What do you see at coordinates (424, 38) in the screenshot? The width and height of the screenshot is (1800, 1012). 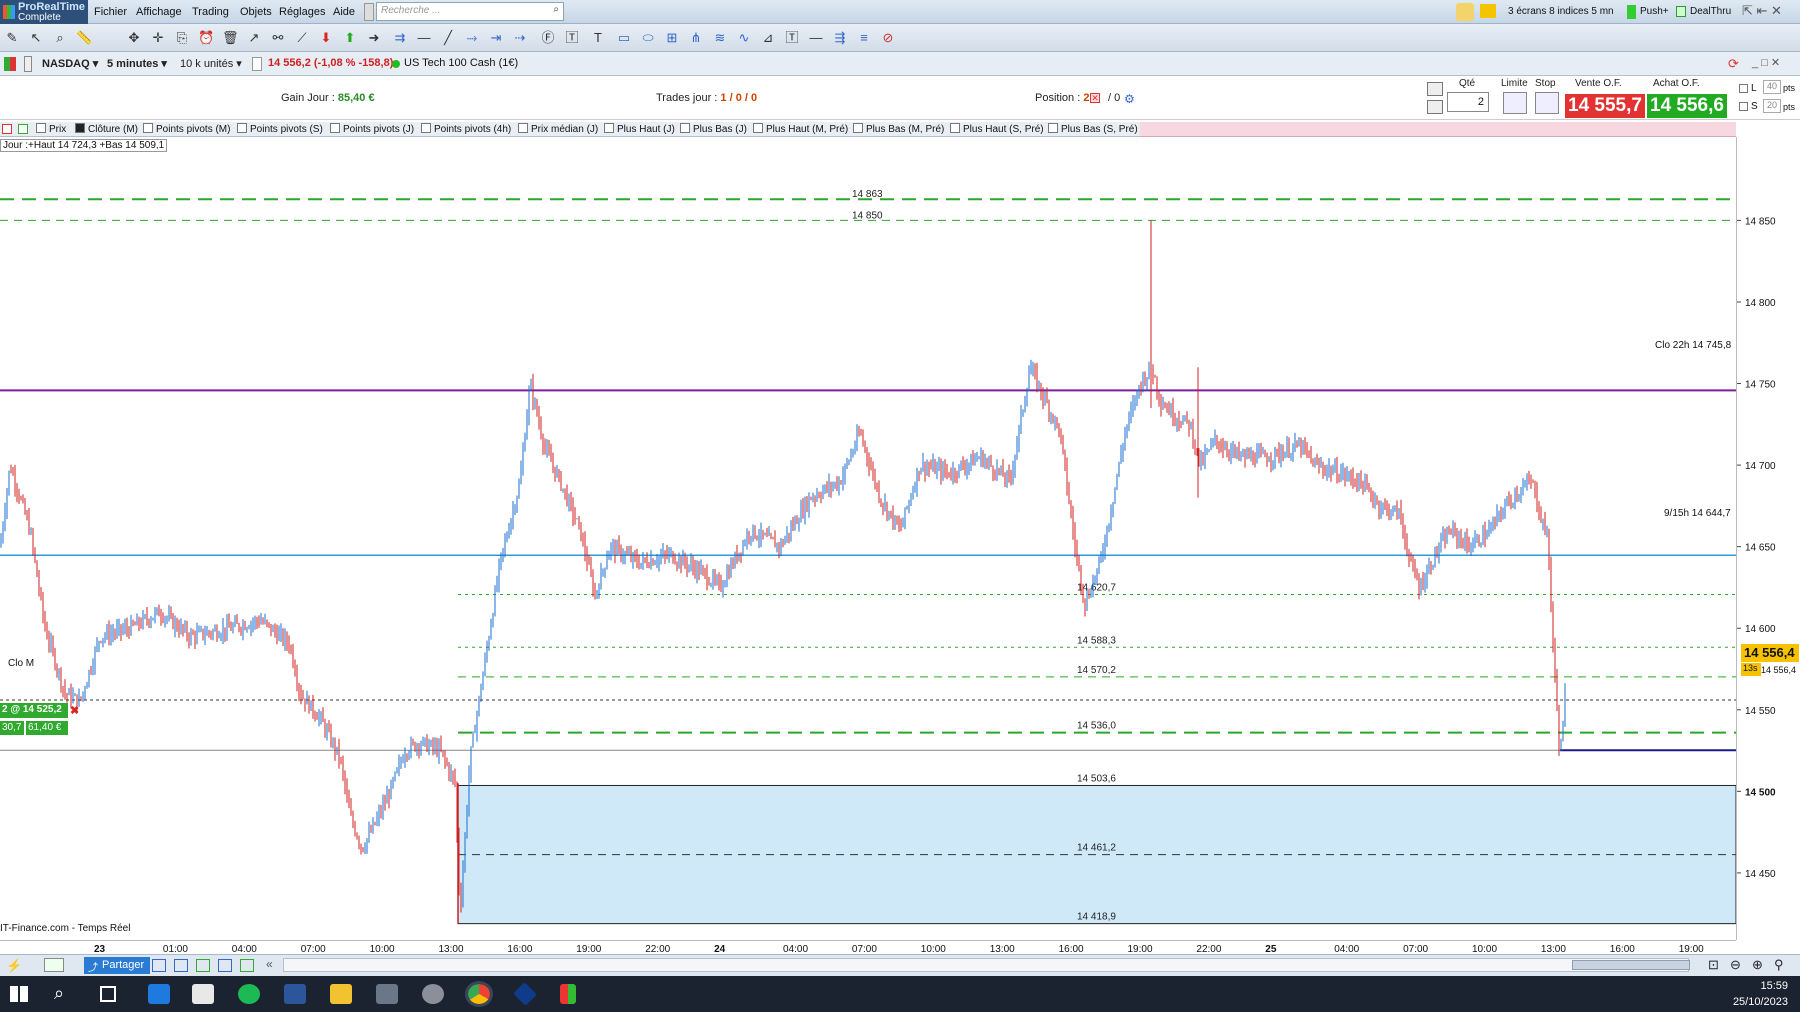 I see `hline-icon: —` at bounding box center [424, 38].